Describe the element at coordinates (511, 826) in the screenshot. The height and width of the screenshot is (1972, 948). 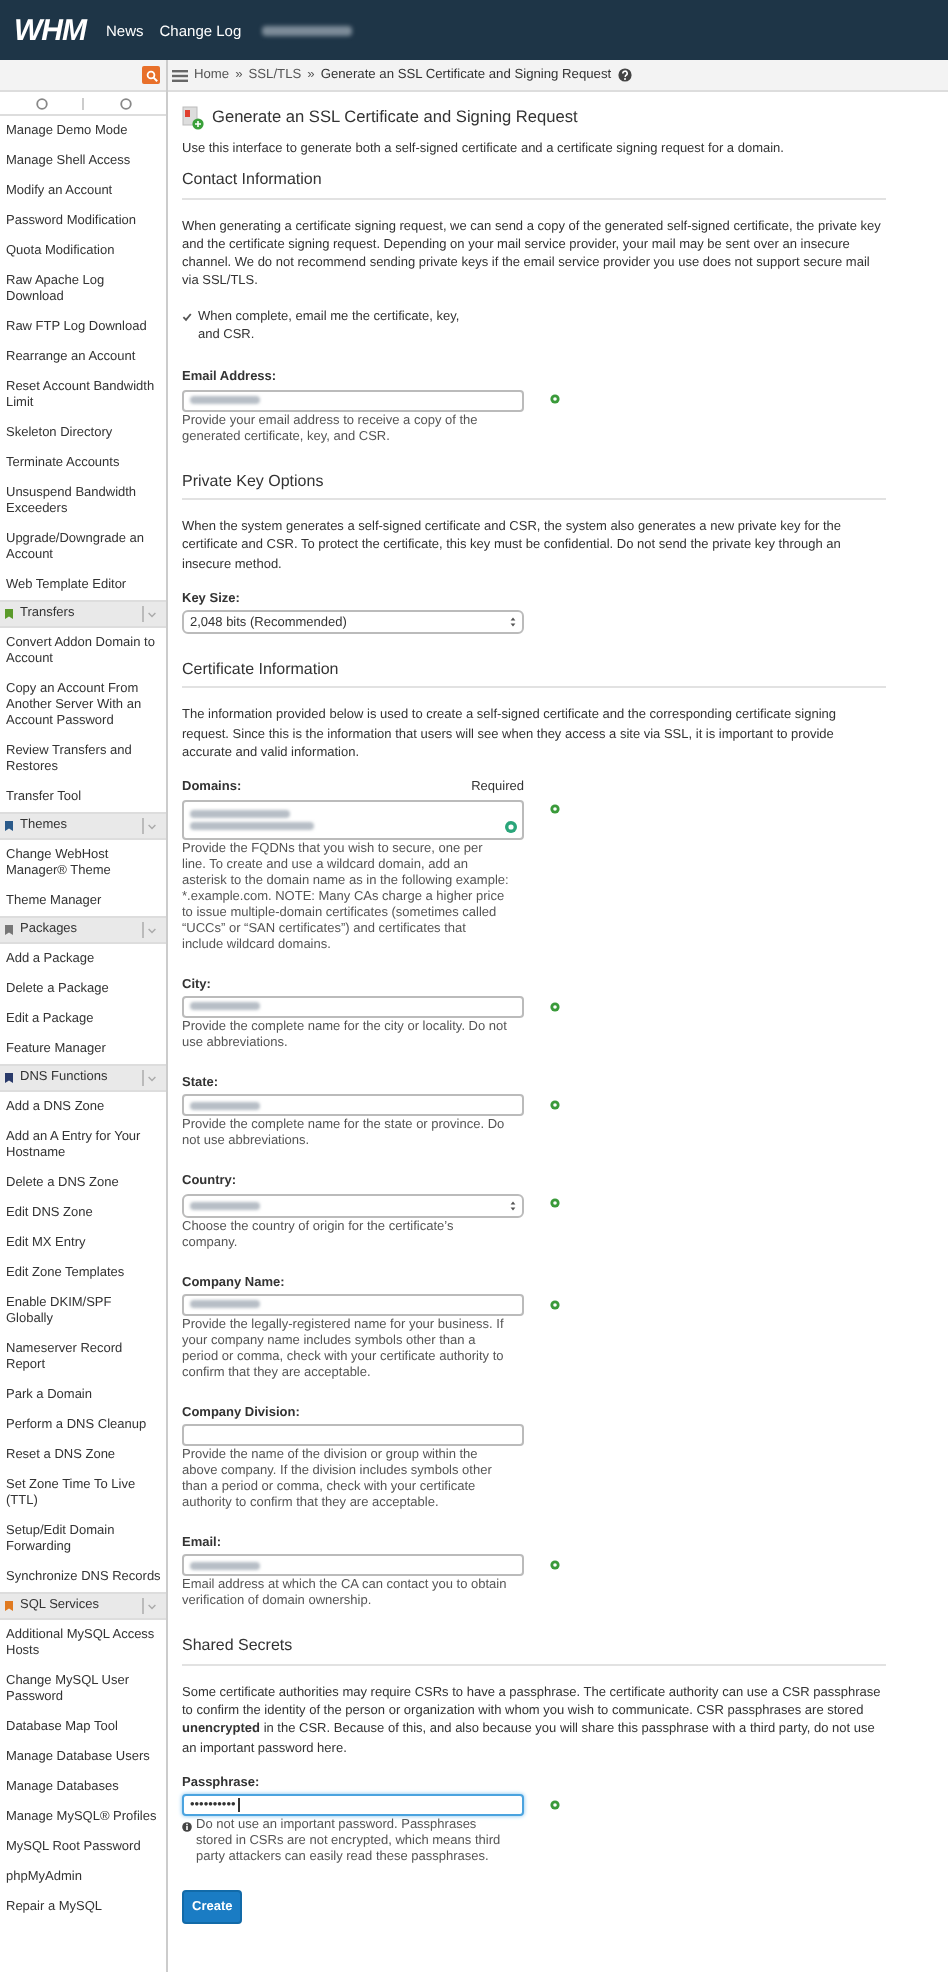
I see `grammar-check-icon` at that location.